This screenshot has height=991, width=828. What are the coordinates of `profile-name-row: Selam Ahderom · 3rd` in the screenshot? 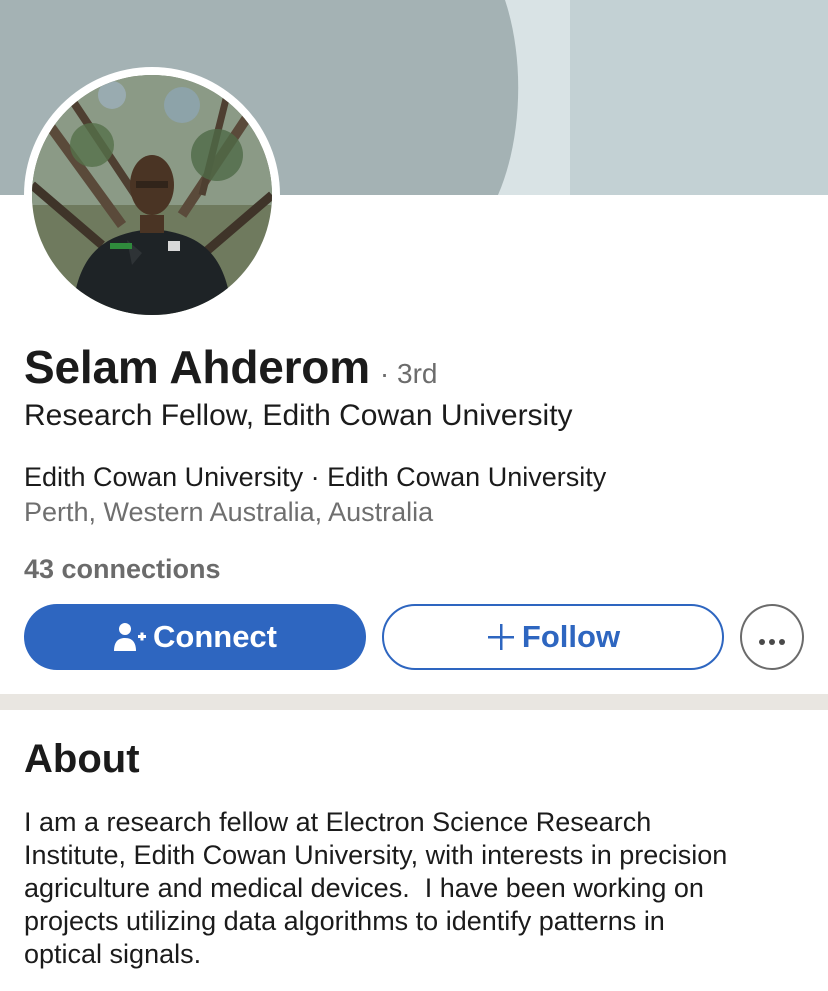 It's located at (230, 367).